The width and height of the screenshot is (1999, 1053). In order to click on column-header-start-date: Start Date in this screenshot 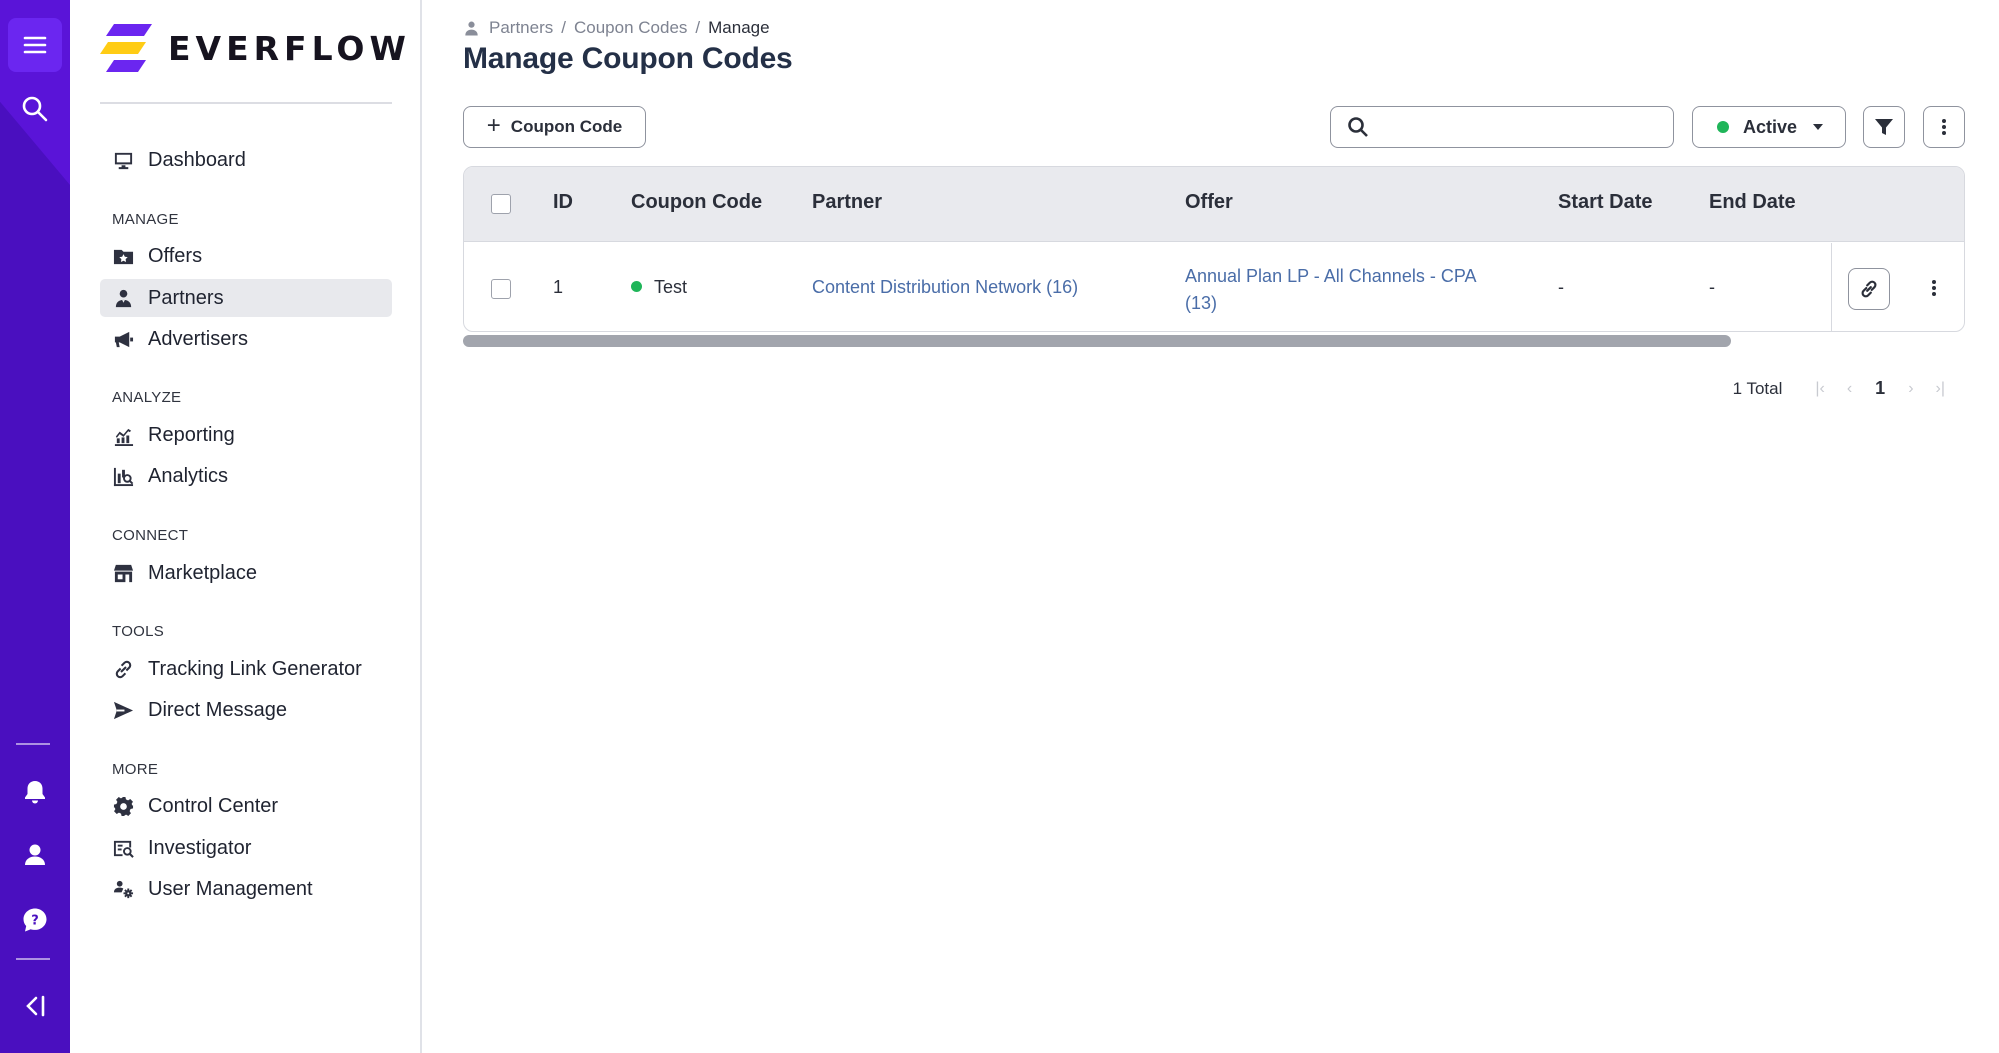, I will do `click(1605, 202)`.